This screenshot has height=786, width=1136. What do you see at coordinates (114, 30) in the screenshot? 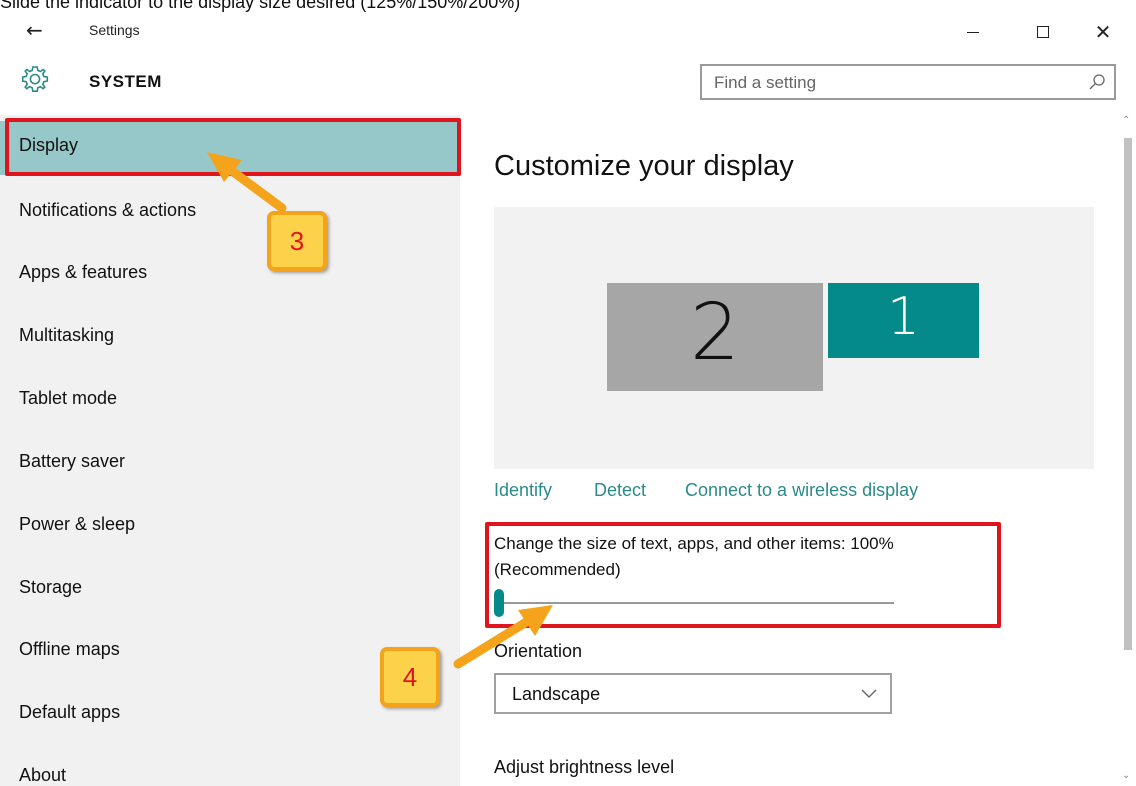
I see `window-title: Settings` at bounding box center [114, 30].